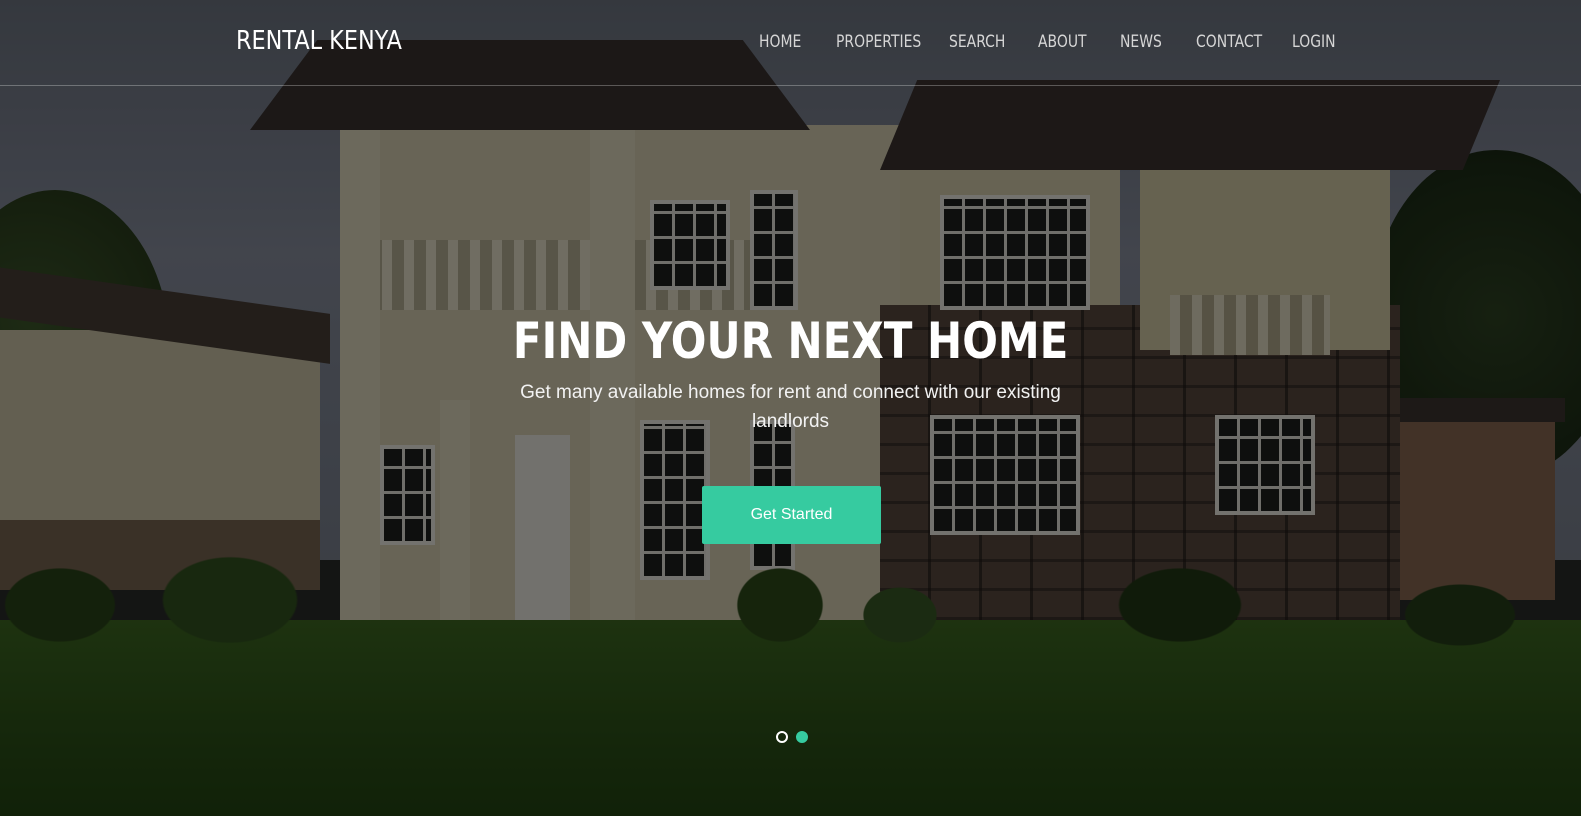 Image resolution: width=1581 pixels, height=816 pixels. Describe the element at coordinates (802, 737) in the screenshot. I see `slider-dot-2-active` at that location.